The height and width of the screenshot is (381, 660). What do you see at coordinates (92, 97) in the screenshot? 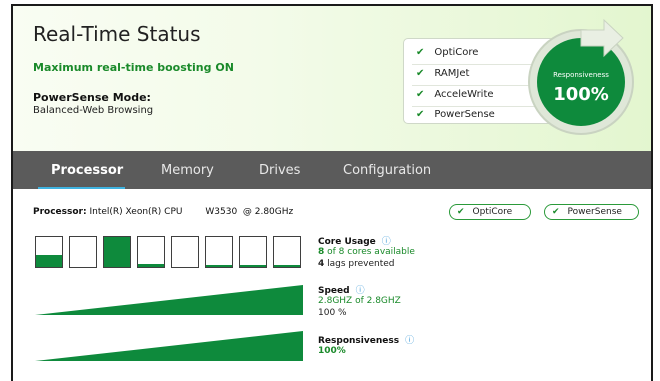
I see `powersense-mode-label: PowerSense Mode:` at bounding box center [92, 97].